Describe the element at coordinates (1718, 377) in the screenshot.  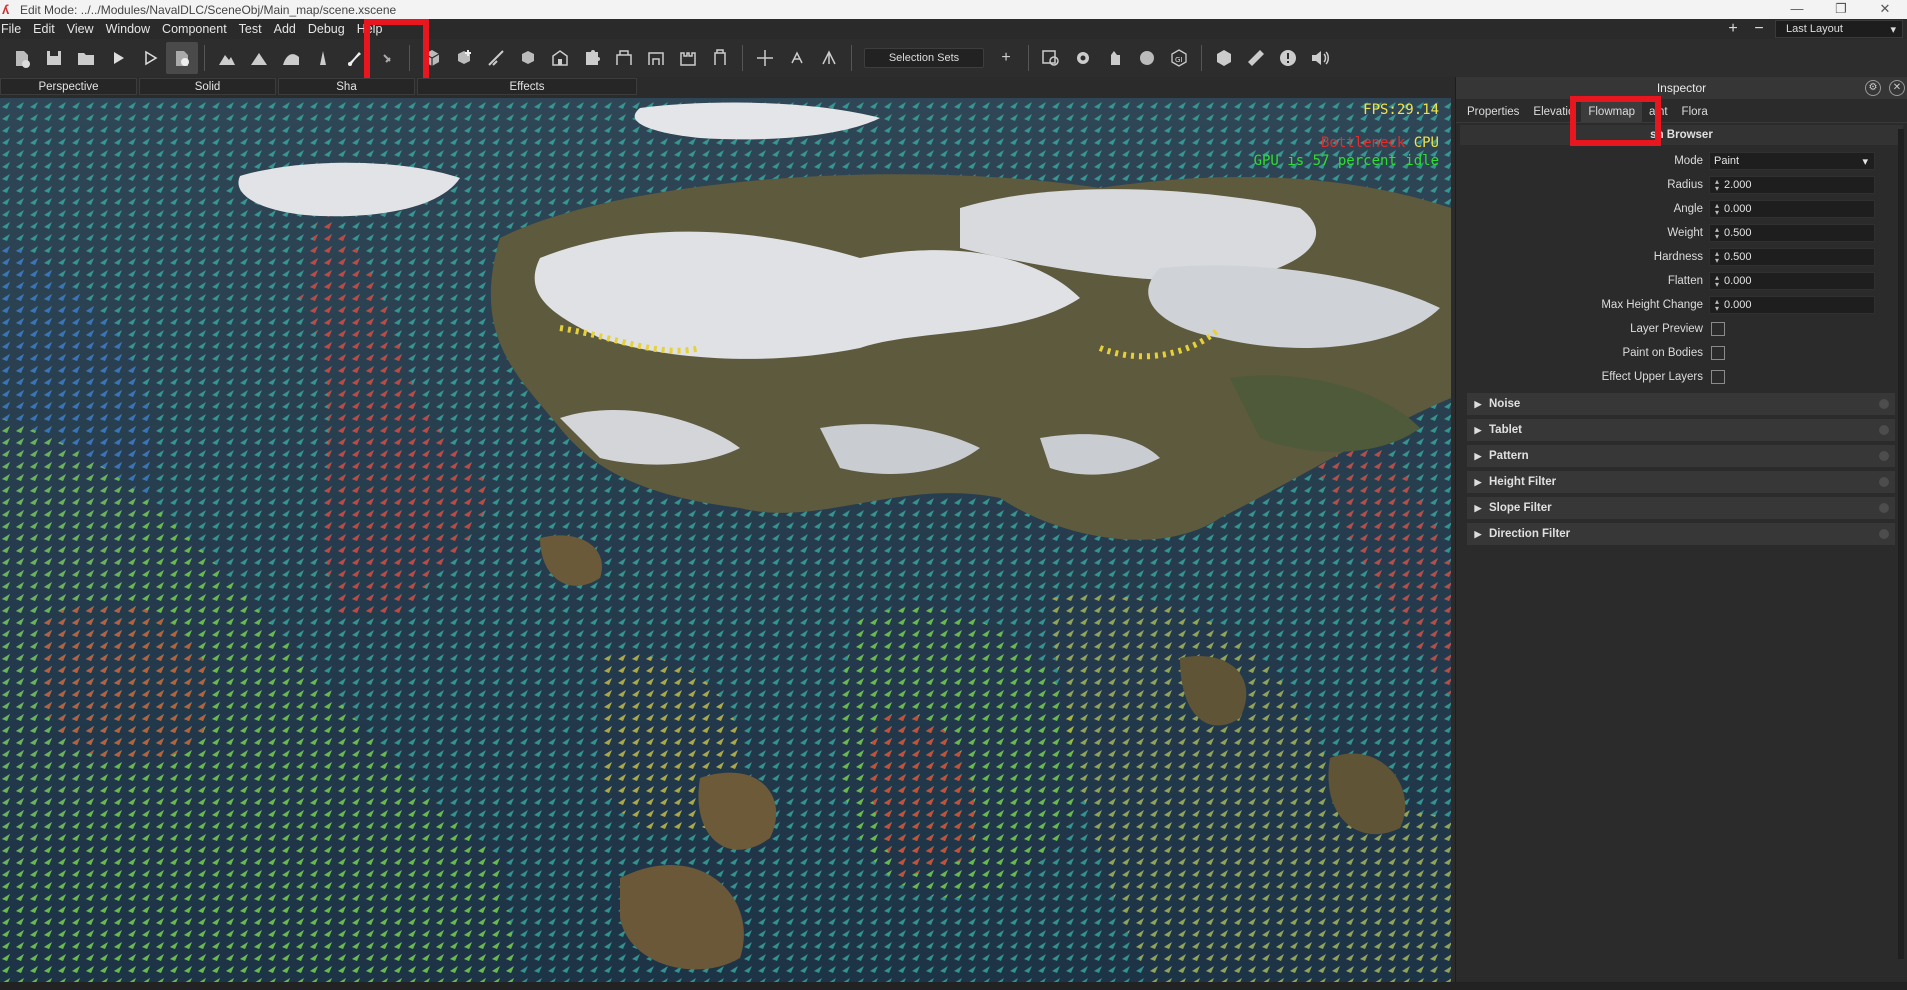
I see `effect-upper-checkbox` at that location.